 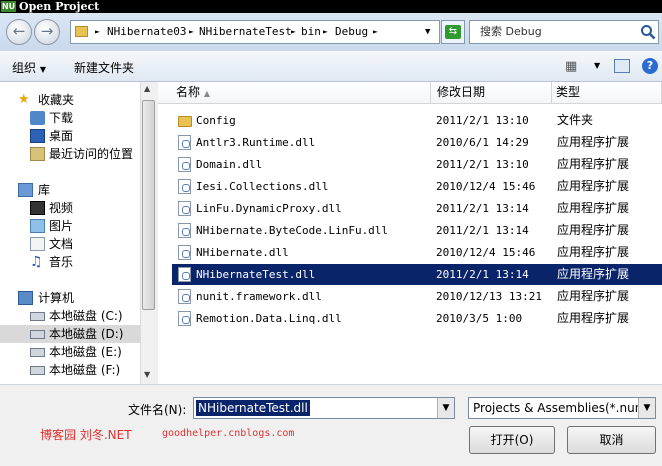 I want to click on back-arrow-icon: ←, so click(x=19, y=31).